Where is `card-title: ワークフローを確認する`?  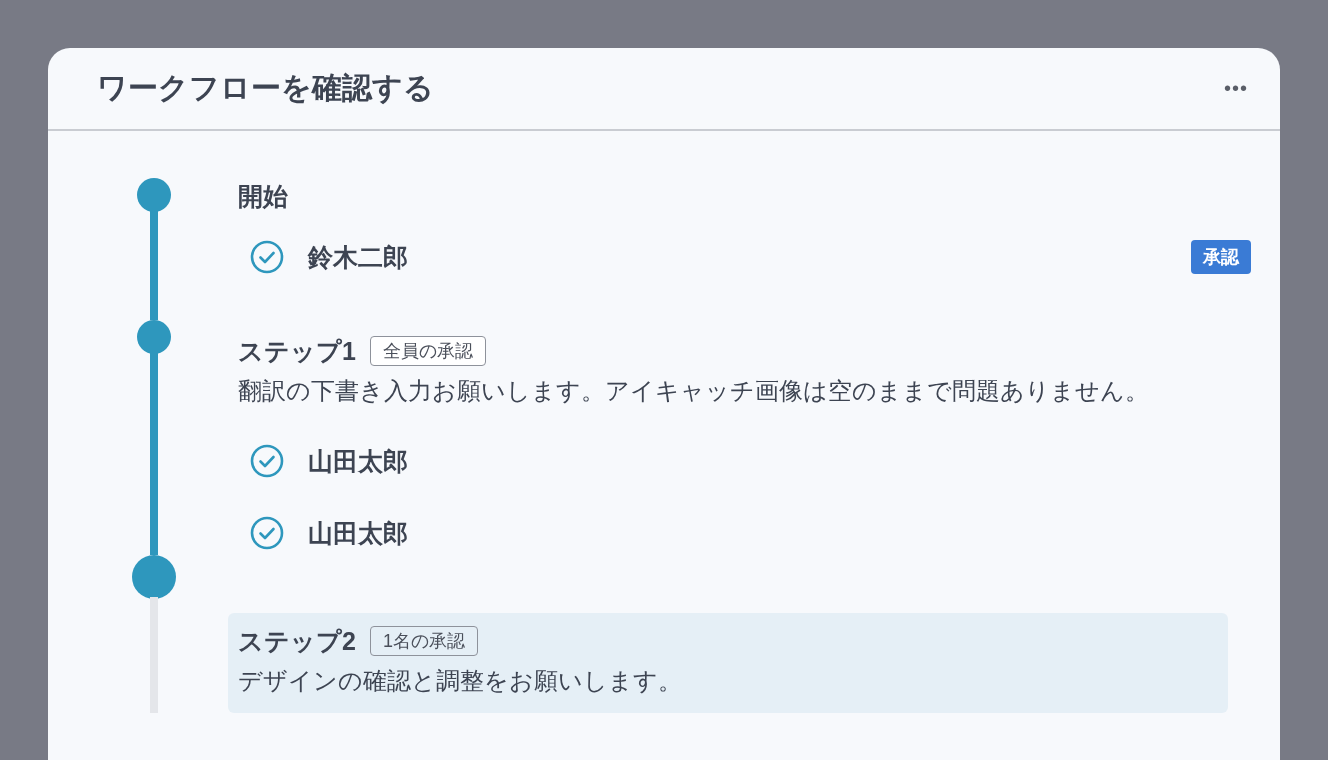 card-title: ワークフローを確認する is located at coordinates (265, 88).